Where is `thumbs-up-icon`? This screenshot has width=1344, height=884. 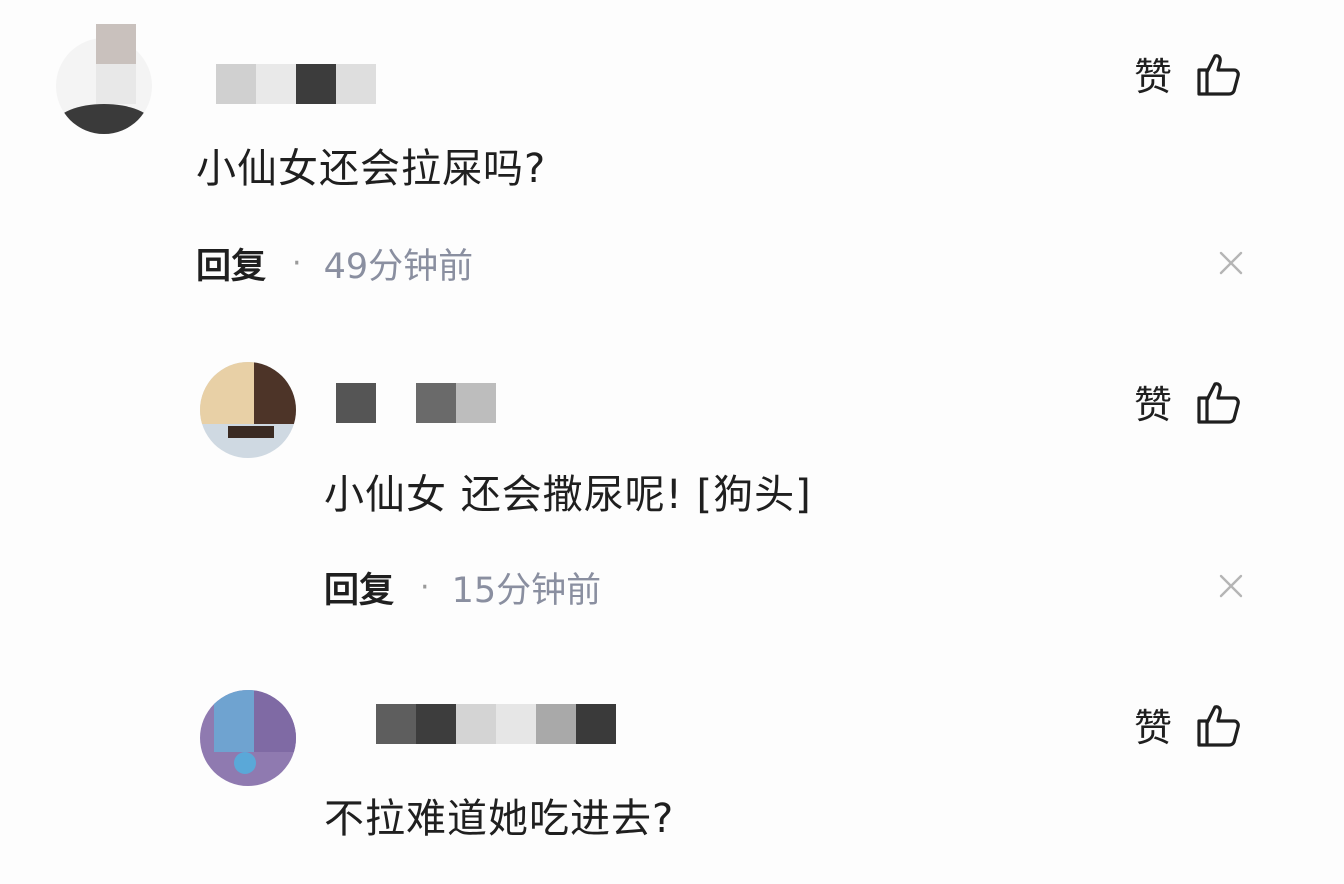
thumbs-up-icon is located at coordinates (1218, 725).